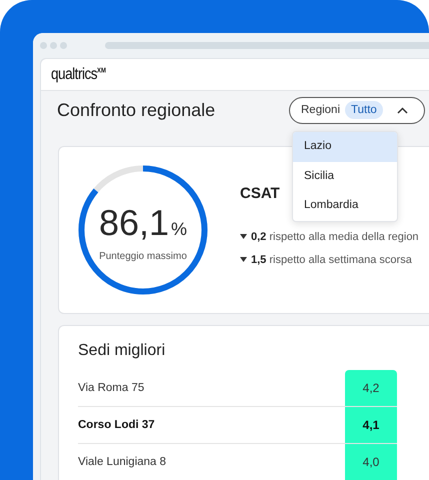 This screenshot has width=429, height=480. What do you see at coordinates (364, 110) in the screenshot?
I see `filter-value-chip: Tutto` at bounding box center [364, 110].